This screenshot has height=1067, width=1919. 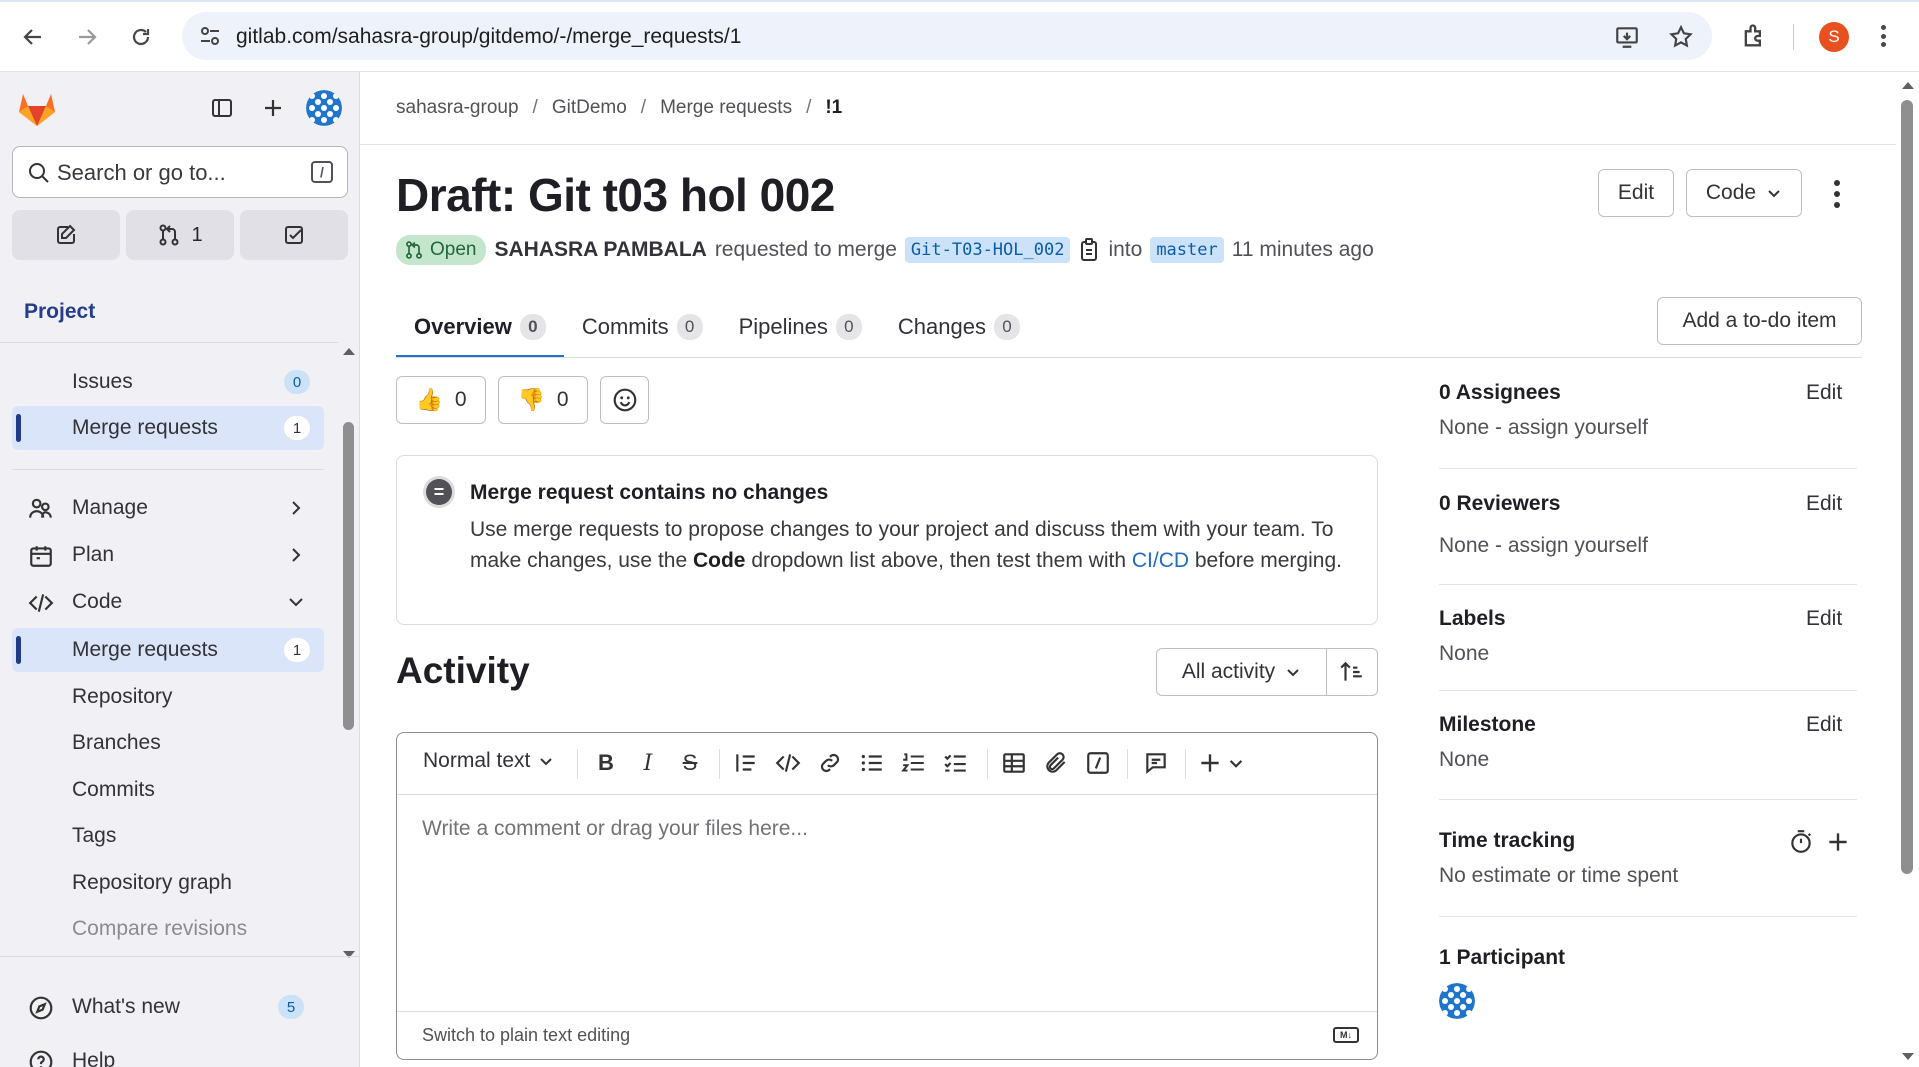 What do you see at coordinates (294, 235) in the screenshot?
I see `todos-counter-button` at bounding box center [294, 235].